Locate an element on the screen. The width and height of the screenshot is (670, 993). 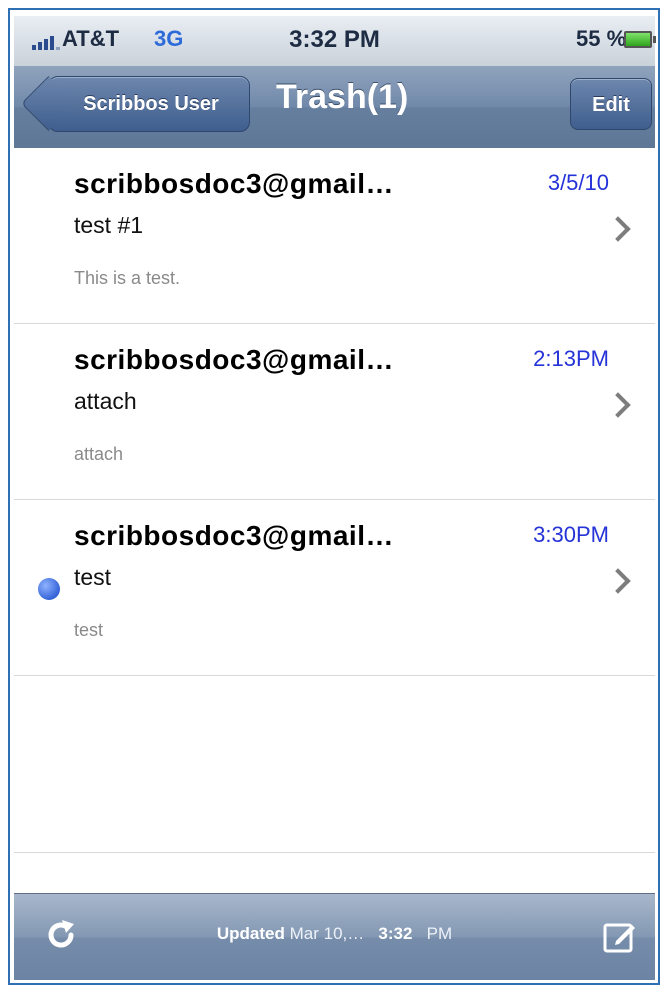
updated-status: Updated Mar 10,… 3:32 PM is located at coordinates (334, 934).